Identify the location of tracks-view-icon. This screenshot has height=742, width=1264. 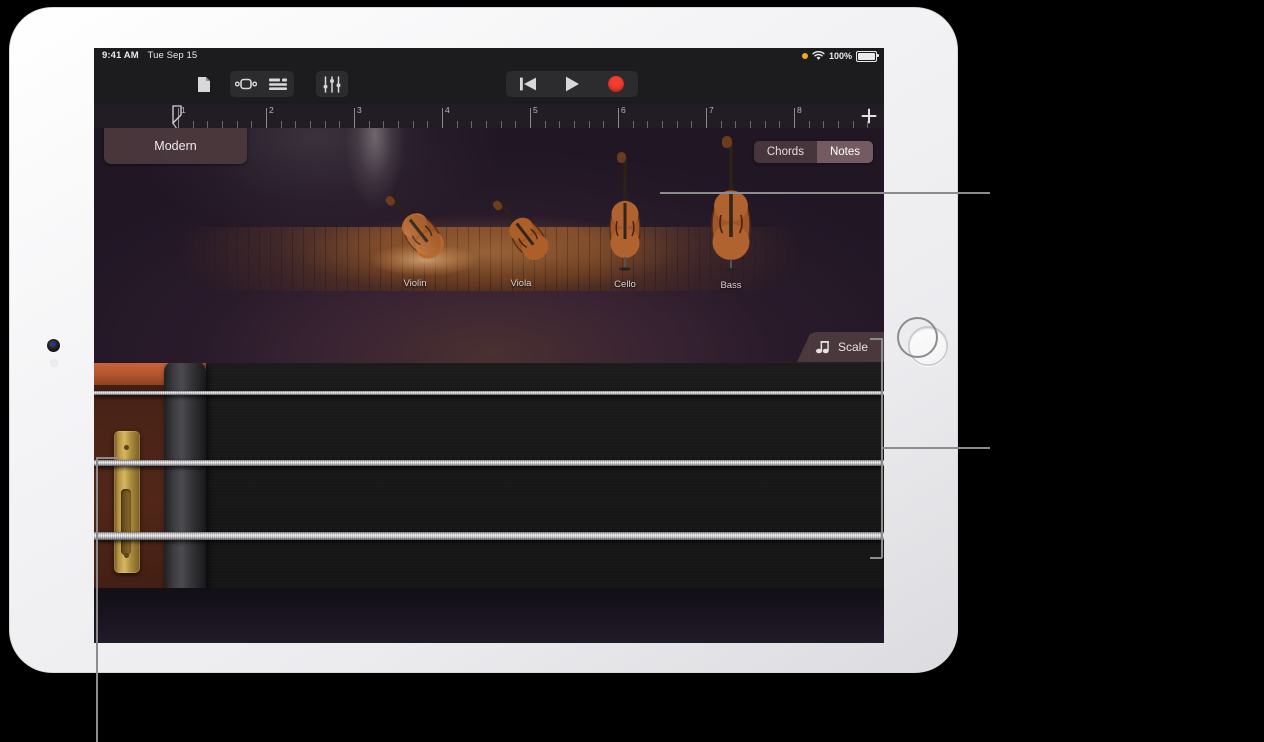
(278, 84).